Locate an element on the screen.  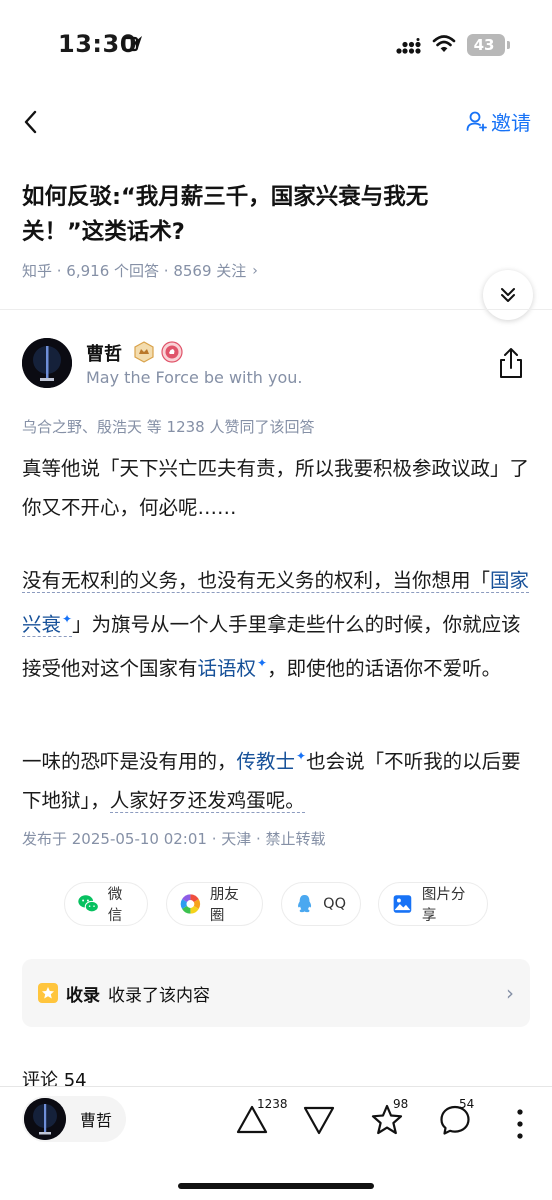
author-bio: May the Force be with you. is located at coordinates (194, 377).